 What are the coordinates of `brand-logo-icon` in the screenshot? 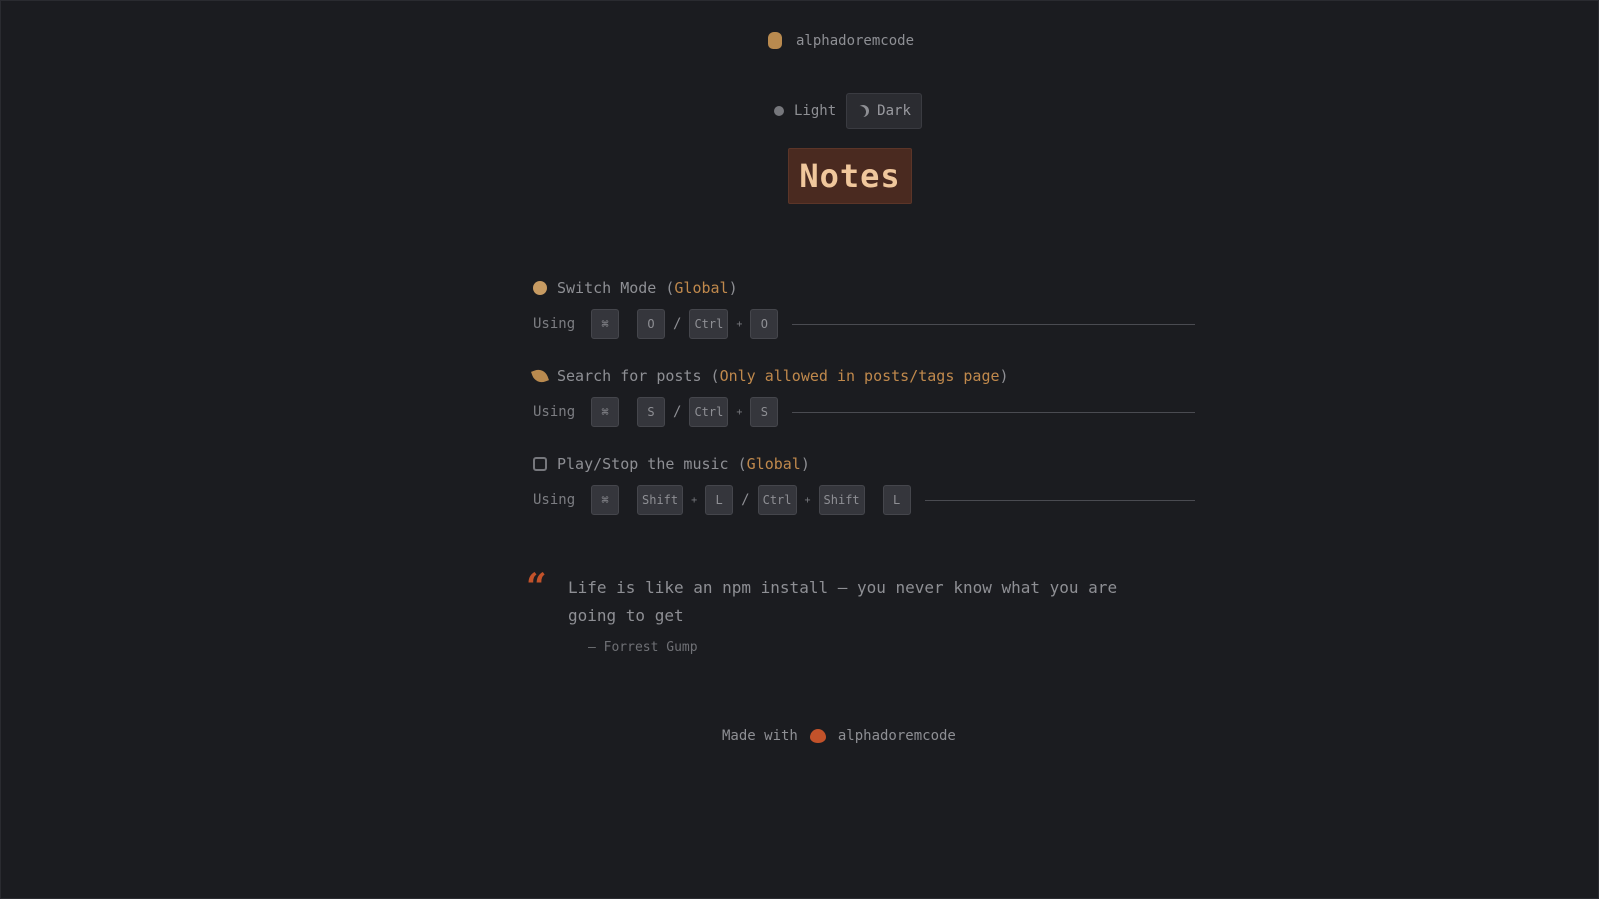 It's located at (775, 40).